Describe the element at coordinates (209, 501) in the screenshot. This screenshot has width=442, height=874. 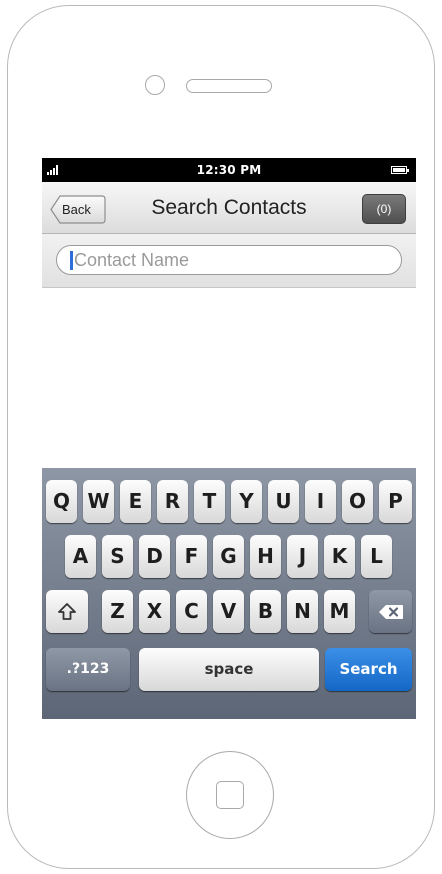
I see `key-t: T` at that location.